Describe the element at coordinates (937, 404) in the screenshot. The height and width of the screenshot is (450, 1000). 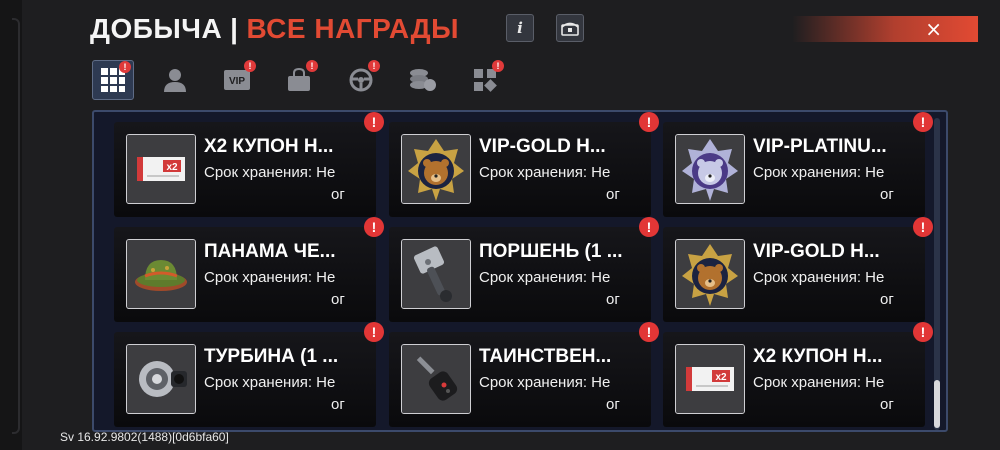
I see `scrollbar-thumb` at that location.